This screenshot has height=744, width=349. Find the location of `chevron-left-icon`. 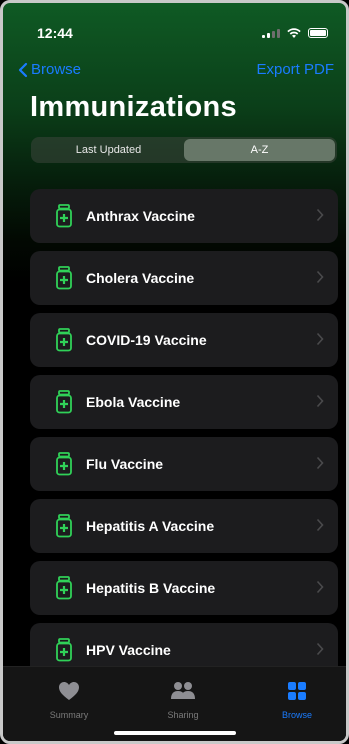

chevron-left-icon is located at coordinates (23, 69).